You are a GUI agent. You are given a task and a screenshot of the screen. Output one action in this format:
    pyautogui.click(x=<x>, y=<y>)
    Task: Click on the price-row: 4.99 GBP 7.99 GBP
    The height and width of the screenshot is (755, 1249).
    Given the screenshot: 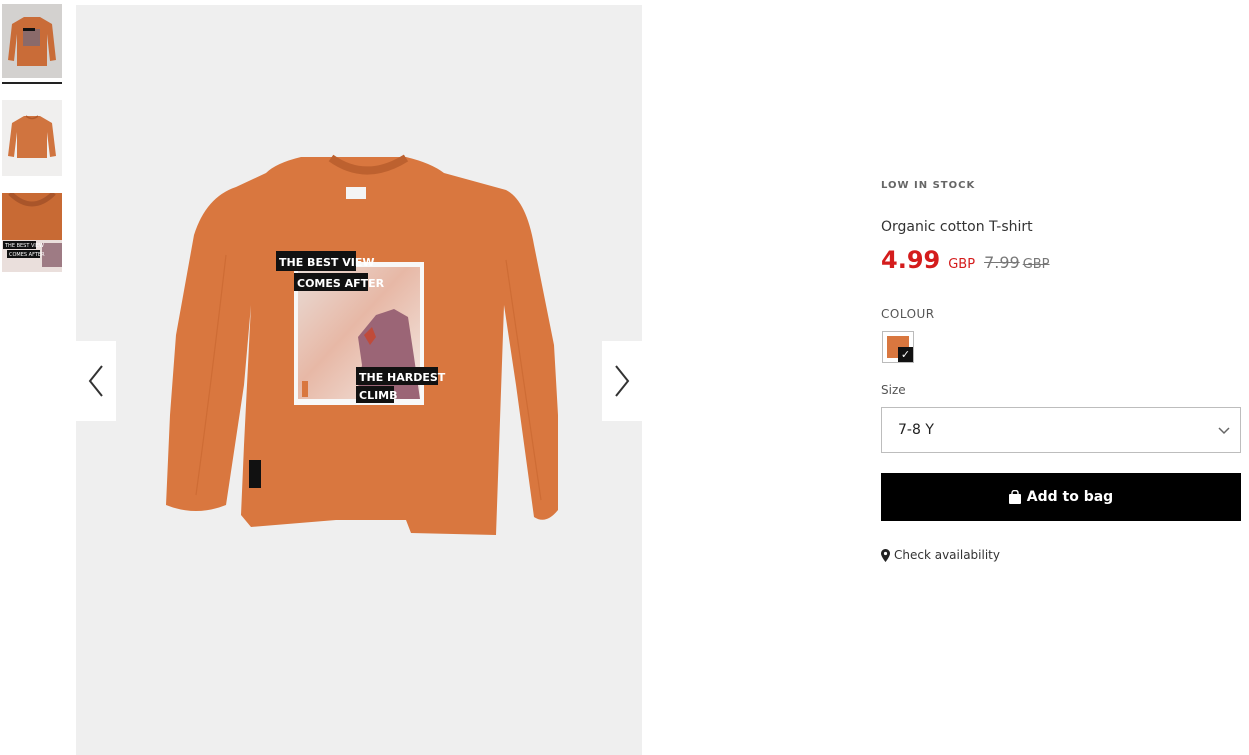 What is the action you would take?
    pyautogui.click(x=965, y=260)
    